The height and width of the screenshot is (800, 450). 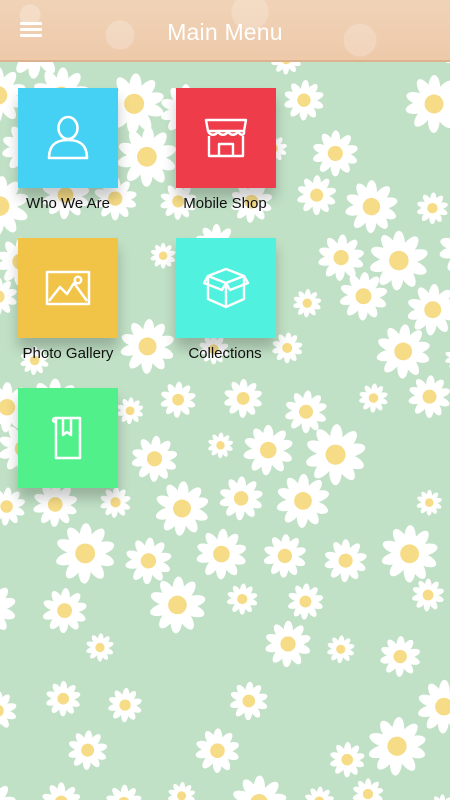 I want to click on top-bar: Main Menu, so click(x=225, y=31).